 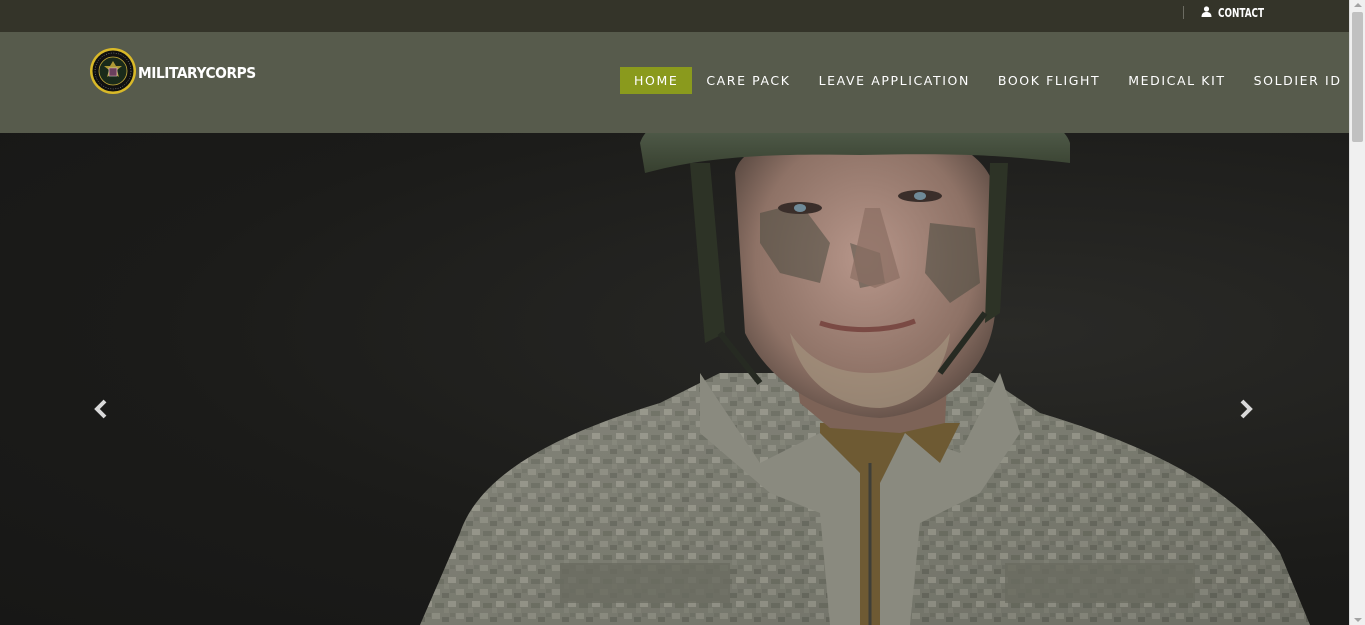 I want to click on user-icon, so click(x=1206, y=13).